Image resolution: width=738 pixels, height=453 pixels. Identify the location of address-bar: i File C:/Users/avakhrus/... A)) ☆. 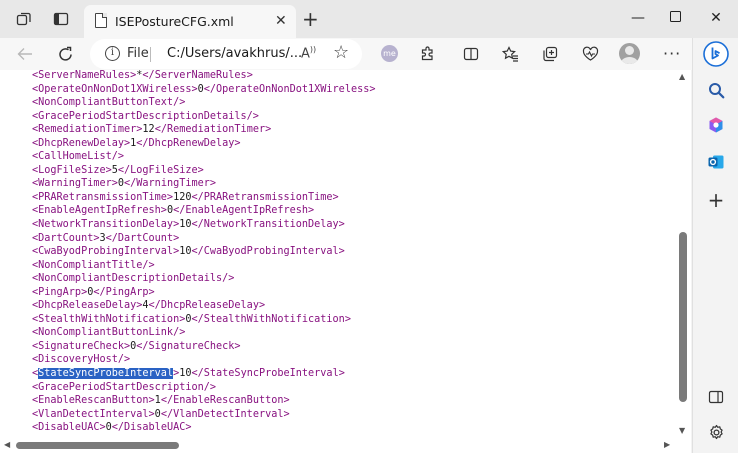
(226, 54).